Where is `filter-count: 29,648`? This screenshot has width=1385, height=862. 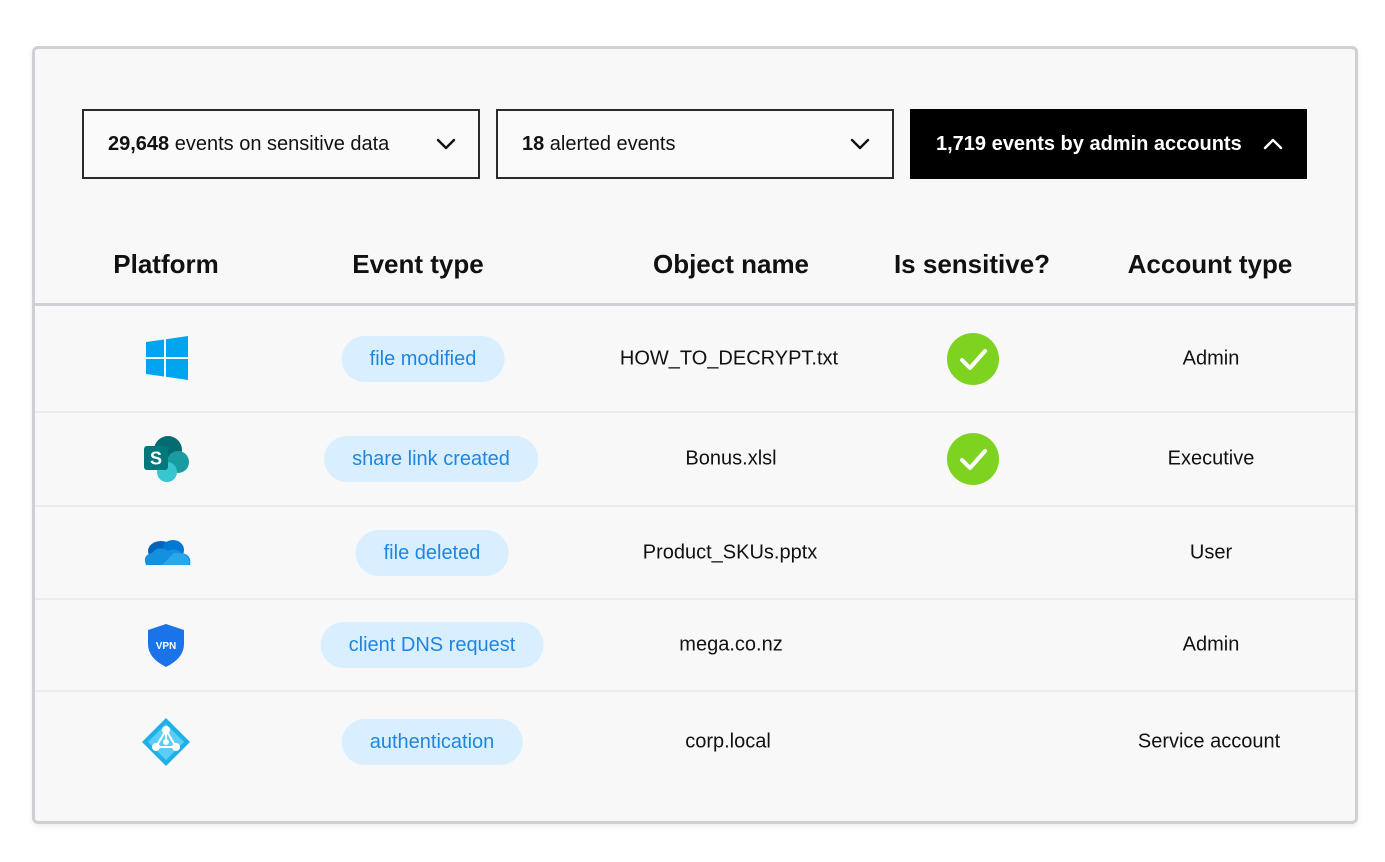 filter-count: 29,648 is located at coordinates (139, 143).